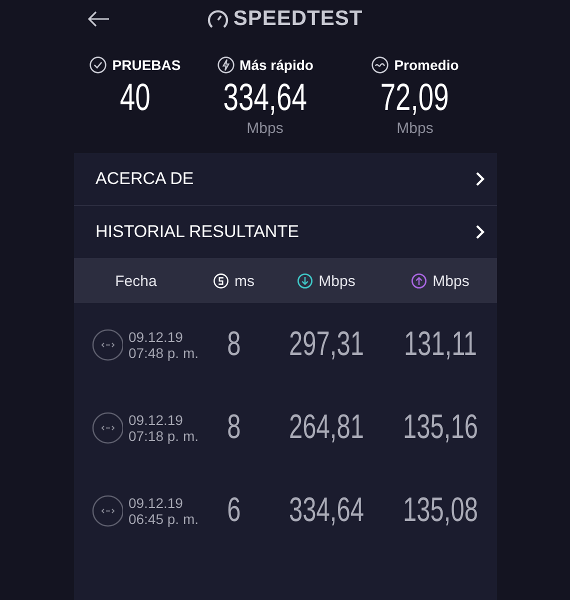 This screenshot has height=600, width=570. Describe the element at coordinates (326, 344) in the screenshot. I see `download-value: 297,31` at that location.